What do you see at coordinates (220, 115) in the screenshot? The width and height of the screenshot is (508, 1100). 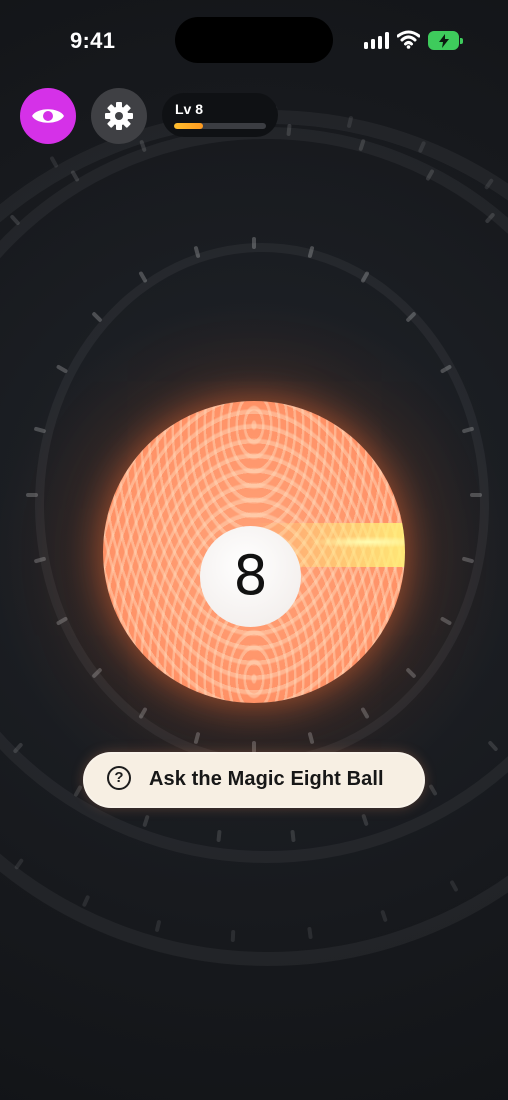 I see `level-indicator: Lv 8` at bounding box center [220, 115].